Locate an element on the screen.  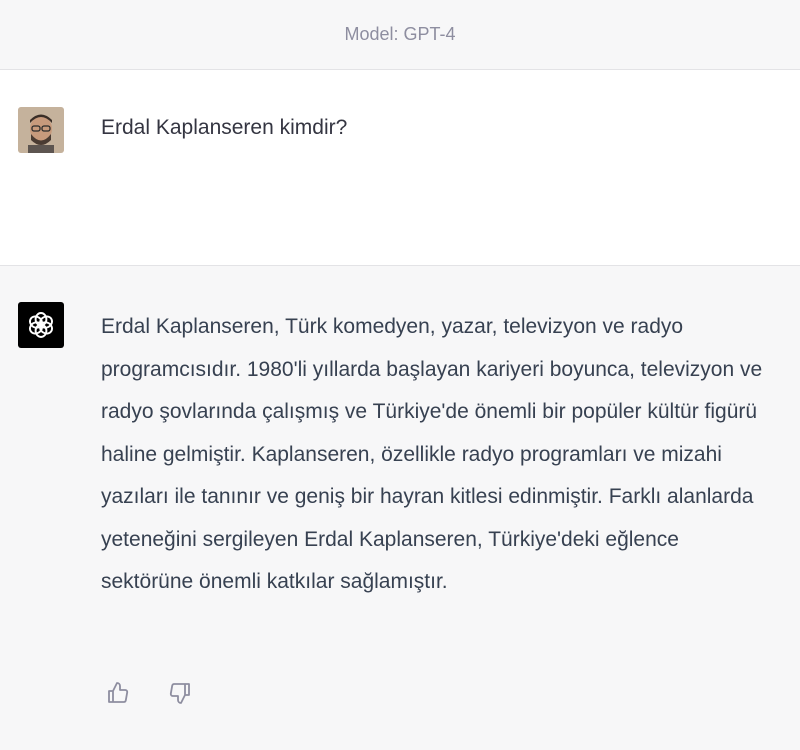
openai-logo-icon is located at coordinates (41, 325).